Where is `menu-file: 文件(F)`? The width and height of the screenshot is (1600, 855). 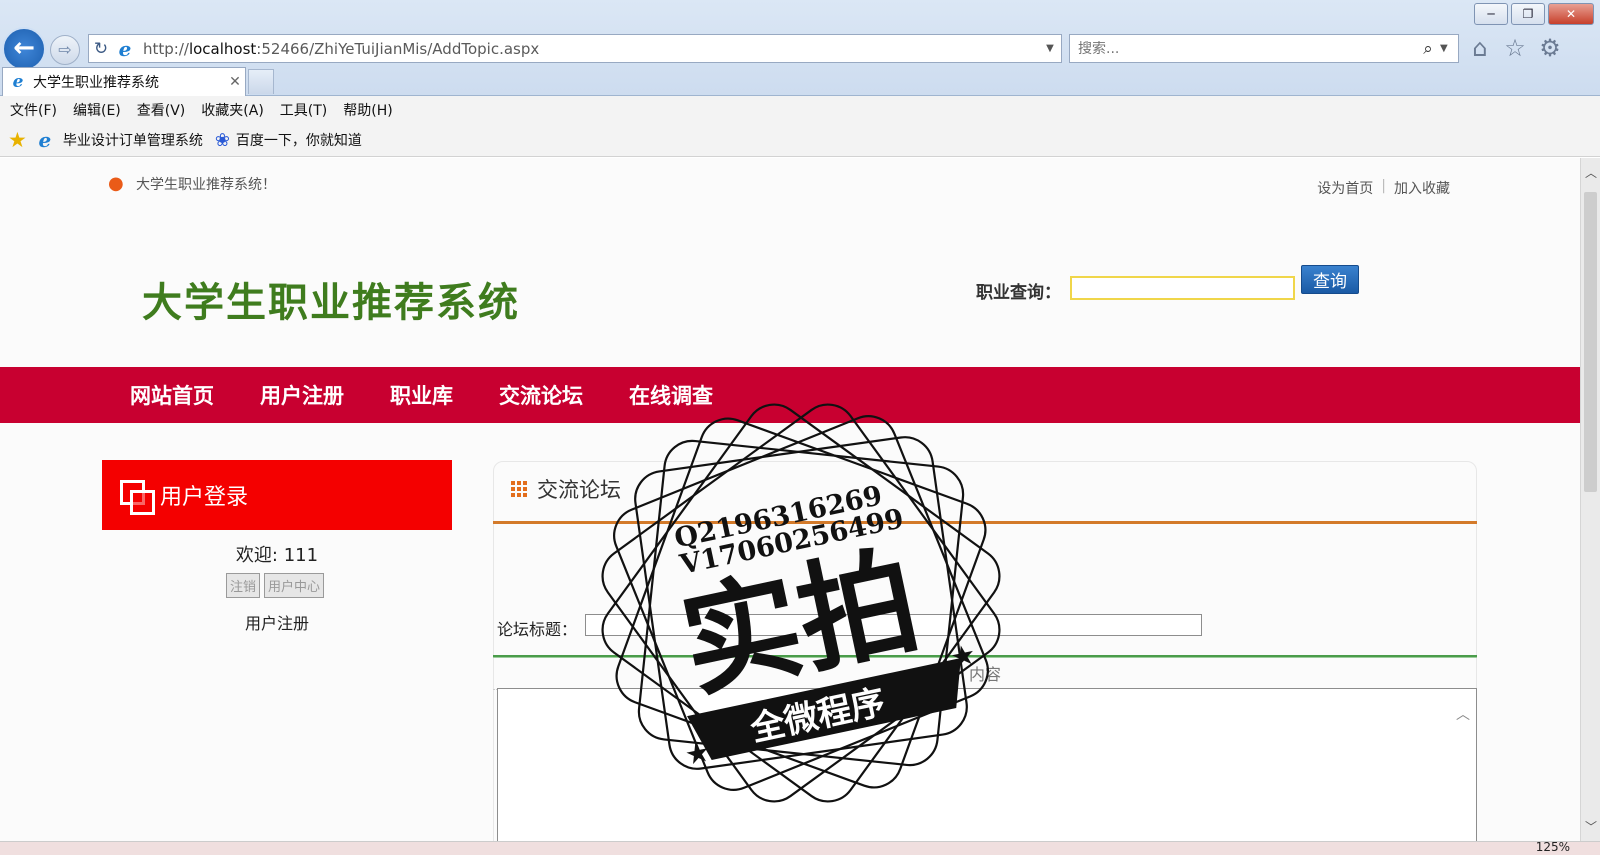 menu-file: 文件(F) is located at coordinates (33, 110).